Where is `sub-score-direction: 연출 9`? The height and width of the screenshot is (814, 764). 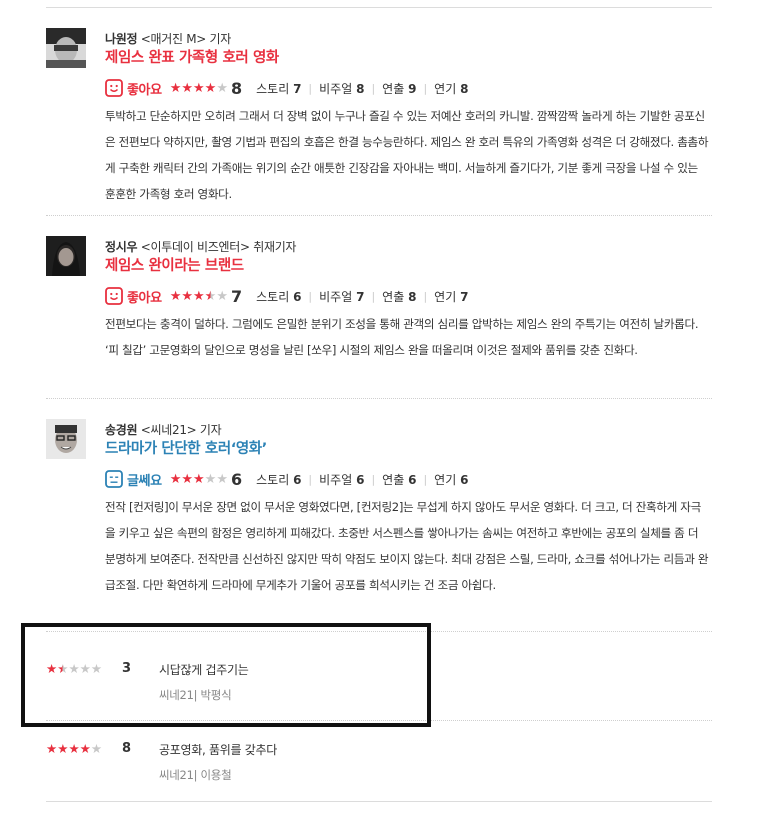 sub-score-direction: 연출 9 is located at coordinates (399, 88).